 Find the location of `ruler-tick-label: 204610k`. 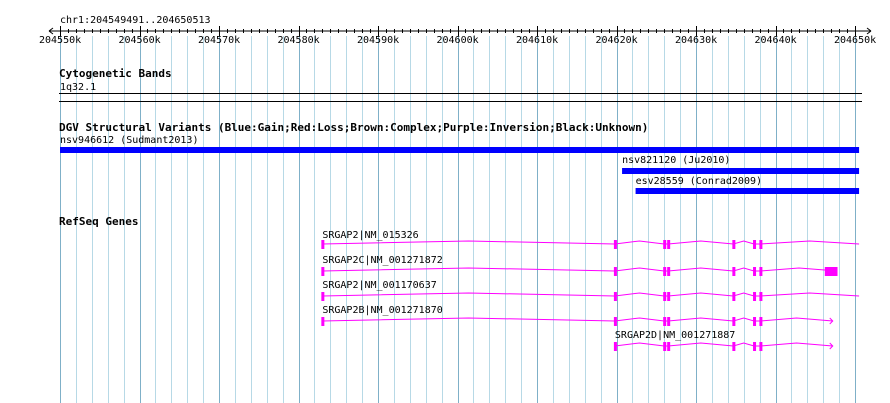

ruler-tick-label: 204610k is located at coordinates (537, 40).